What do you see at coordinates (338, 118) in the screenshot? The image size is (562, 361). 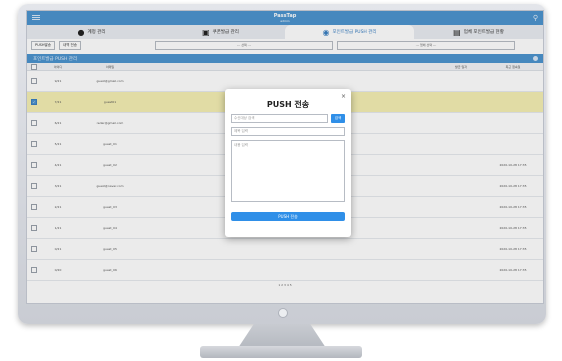 I see `search-button: 검색` at bounding box center [338, 118].